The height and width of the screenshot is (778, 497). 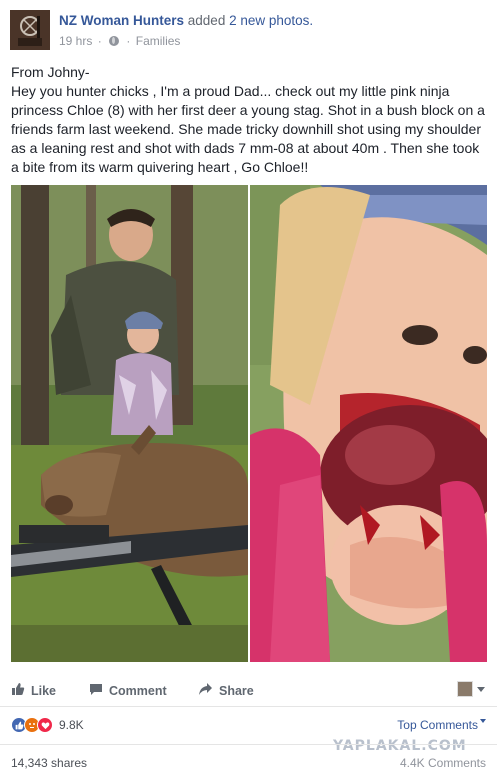 What do you see at coordinates (30, 30) in the screenshot?
I see `page-avatar` at bounding box center [30, 30].